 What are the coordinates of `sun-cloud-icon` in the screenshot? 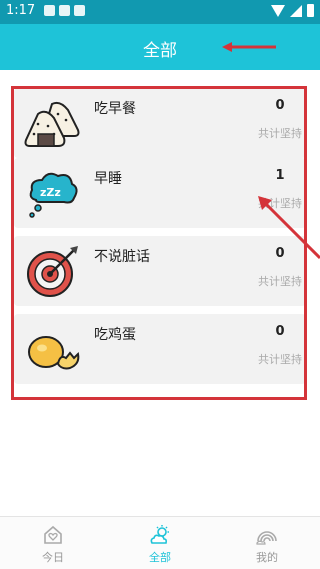 It's located at (159, 534).